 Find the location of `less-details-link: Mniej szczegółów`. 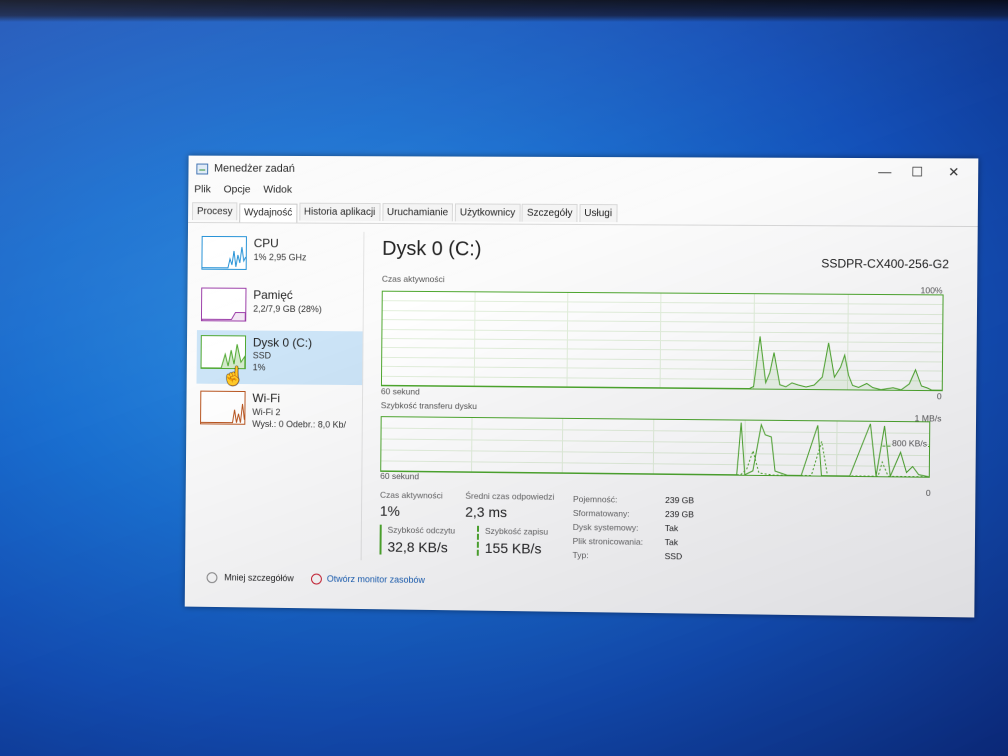

less-details-link: Mniej szczegółów is located at coordinates (259, 577).